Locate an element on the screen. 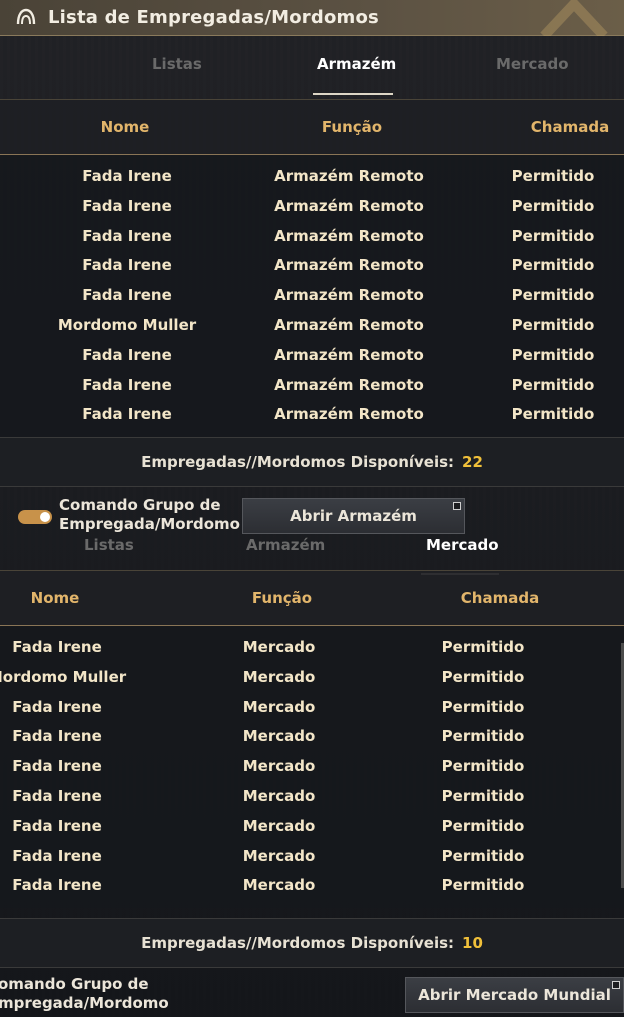 The image size is (624, 1017). warehouse-available: Empregadas//Mordomos Disponíveis: 22 is located at coordinates (312, 462).